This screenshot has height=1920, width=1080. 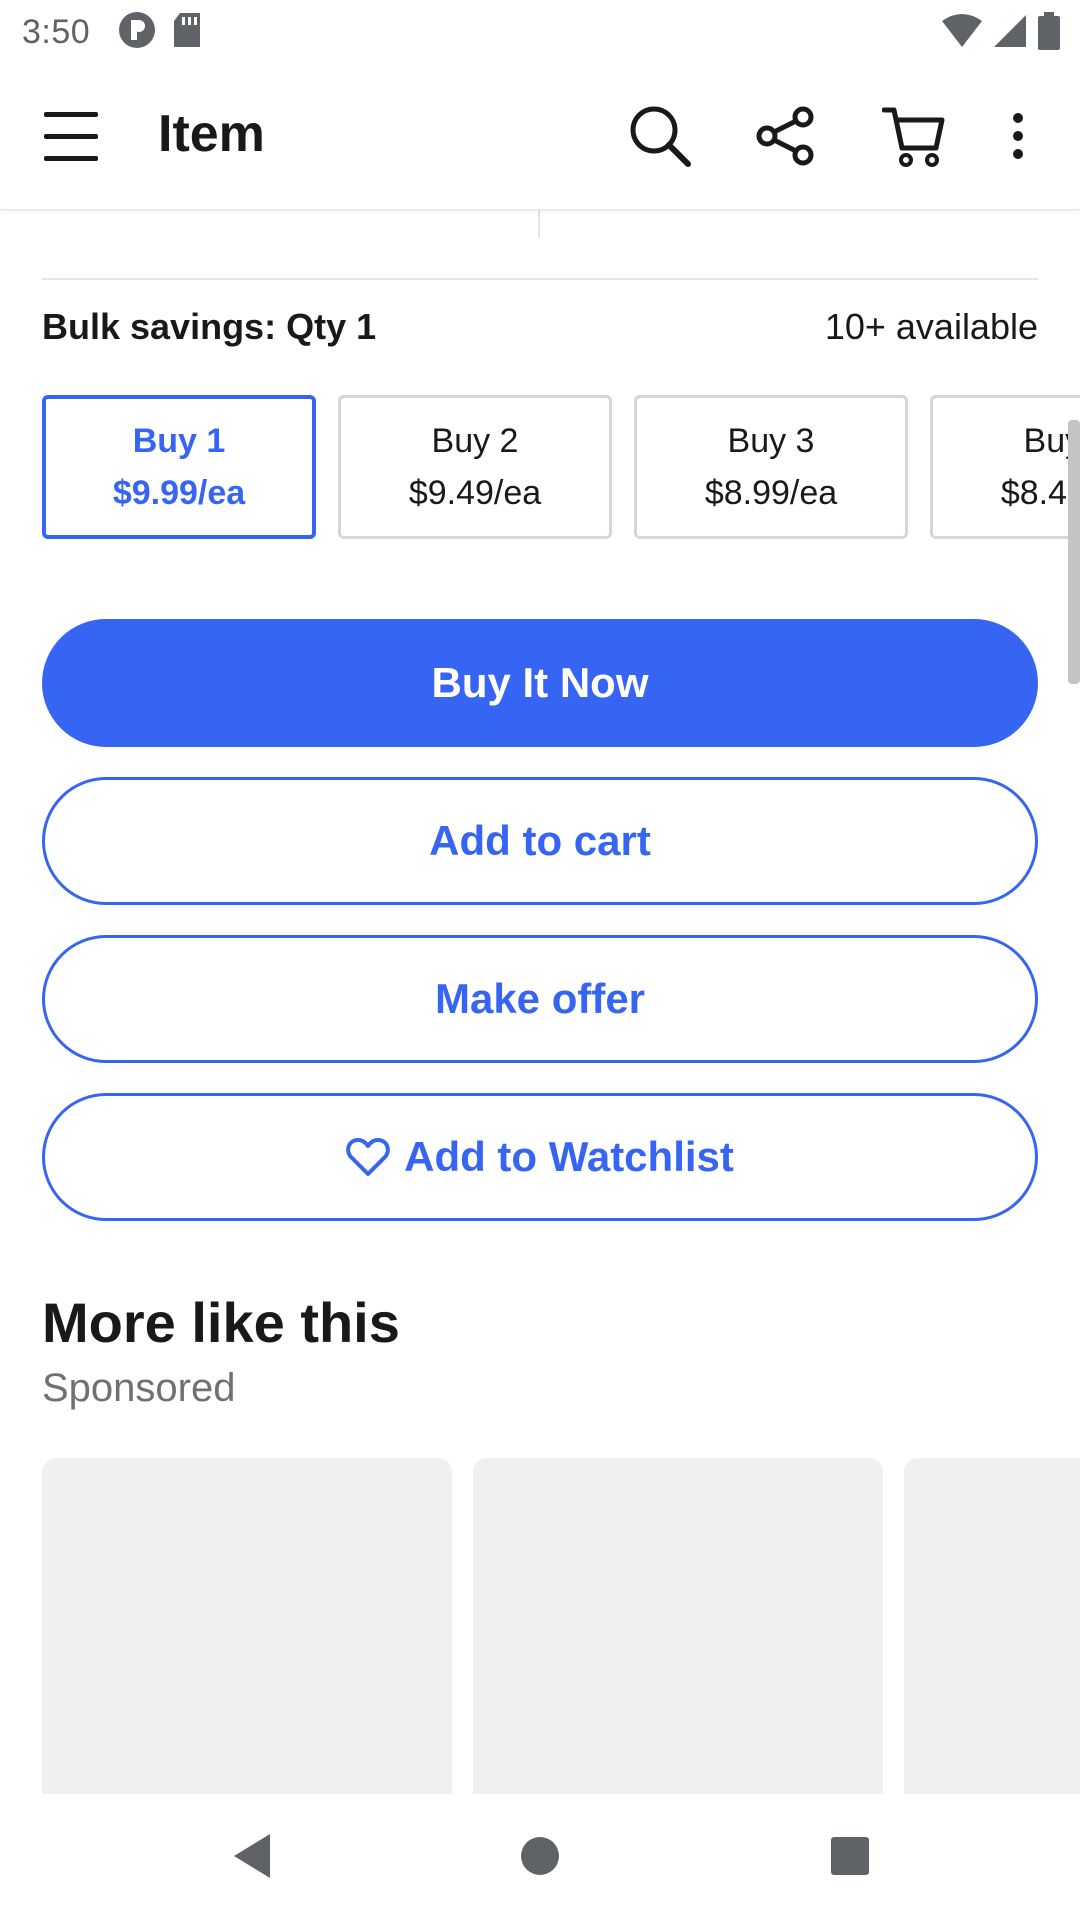 What do you see at coordinates (771, 441) in the screenshot?
I see `qty-option-label: Buy 3` at bounding box center [771, 441].